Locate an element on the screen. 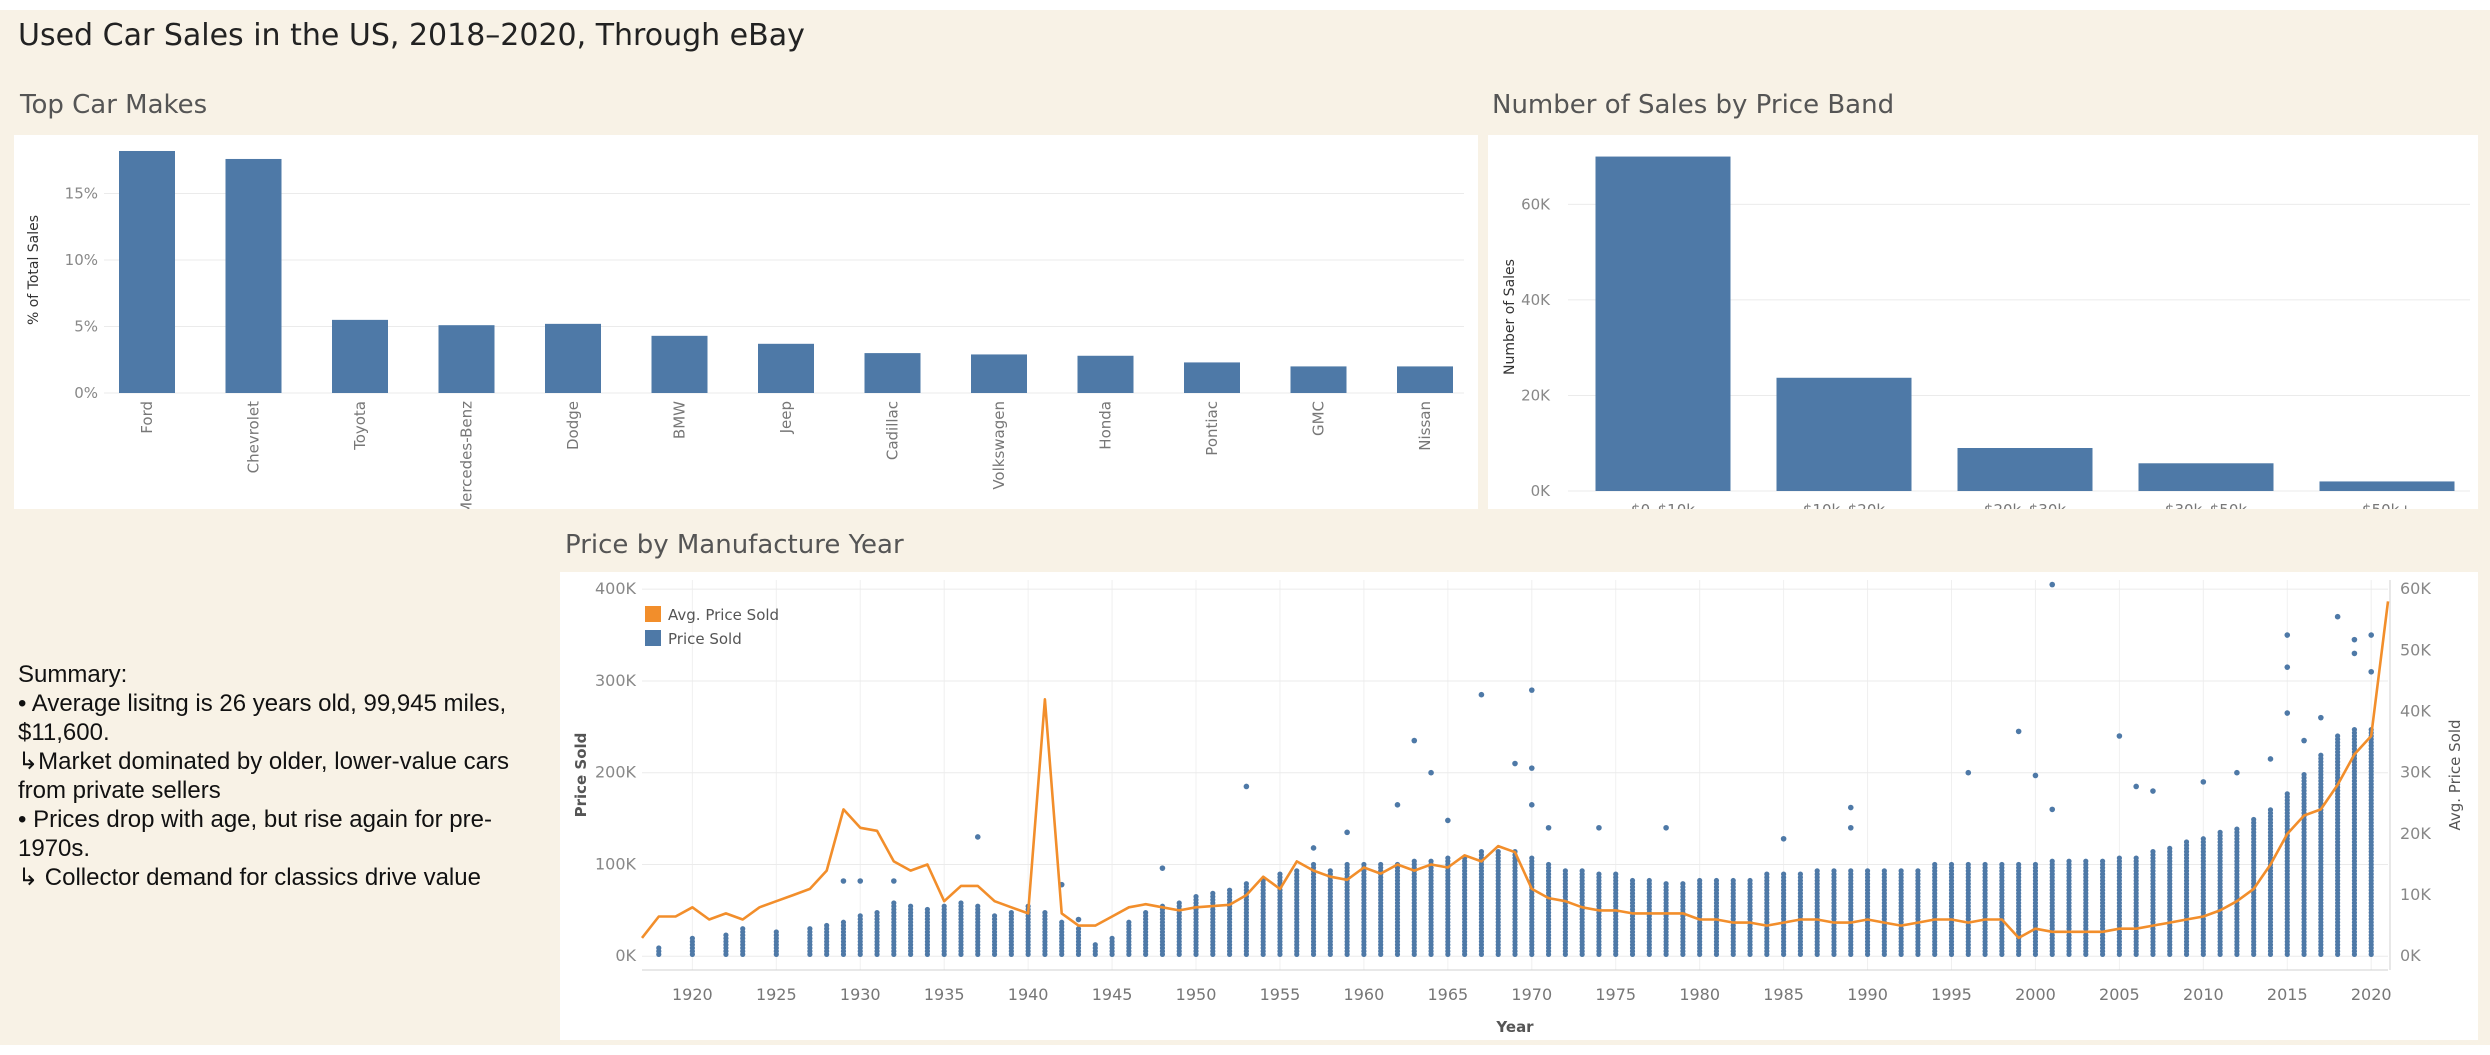  x-tick-label: 1935 is located at coordinates (944, 994).